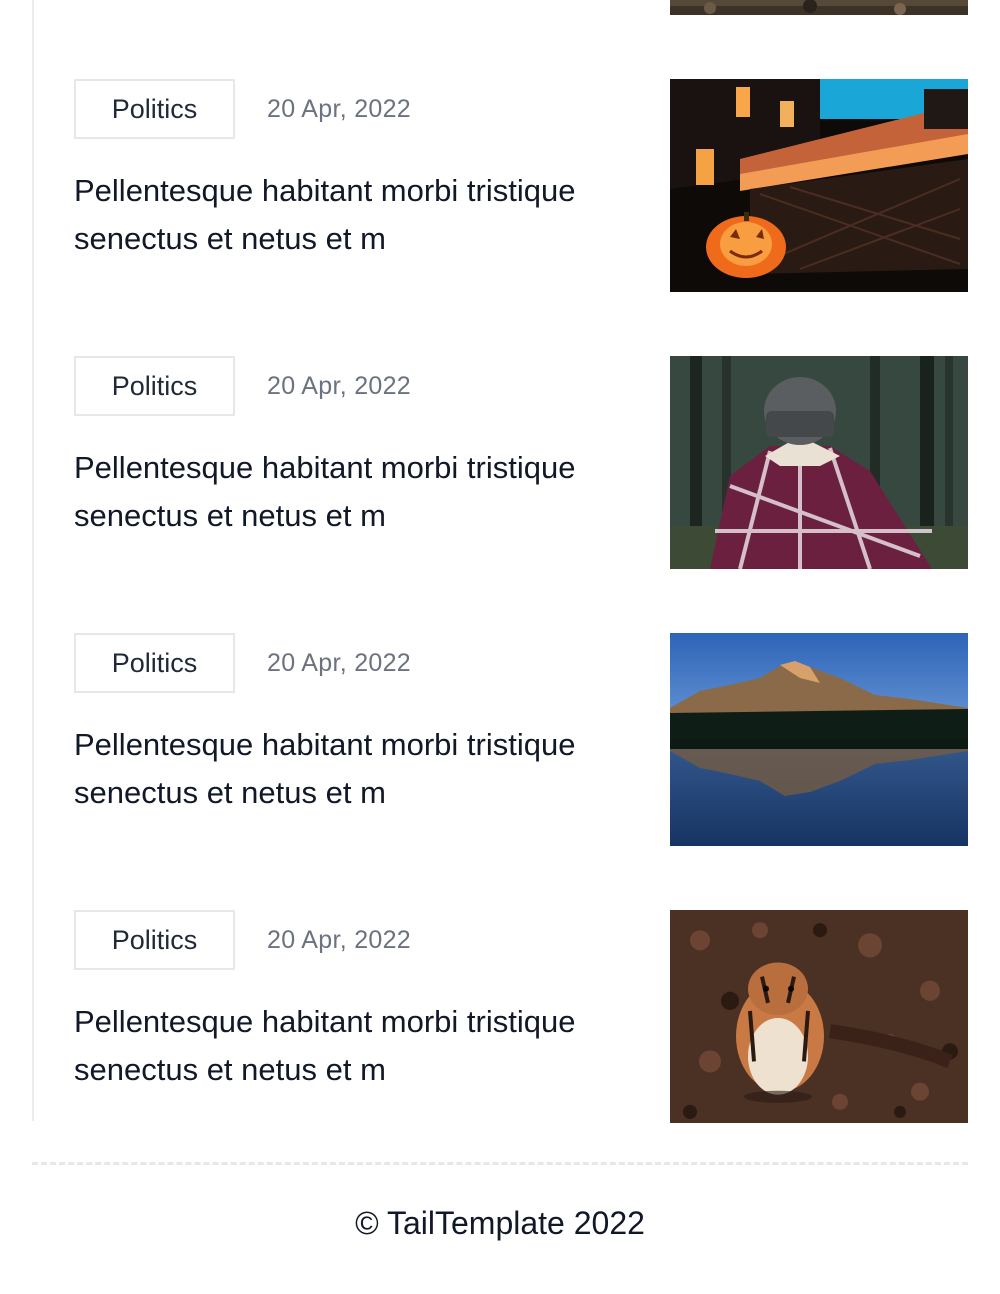 The height and width of the screenshot is (1294, 1000). I want to click on footer-divider, so click(500, 1163).